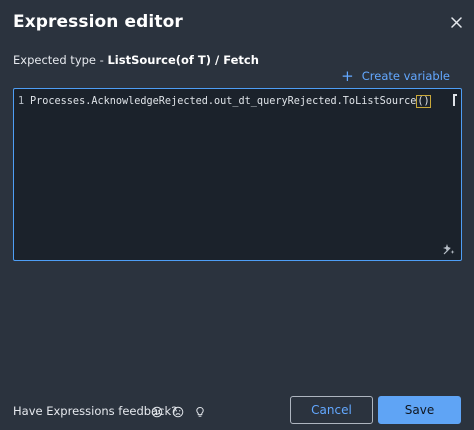  Describe the element at coordinates (405, 76) in the screenshot. I see `create-variable-label: Create variable` at that location.